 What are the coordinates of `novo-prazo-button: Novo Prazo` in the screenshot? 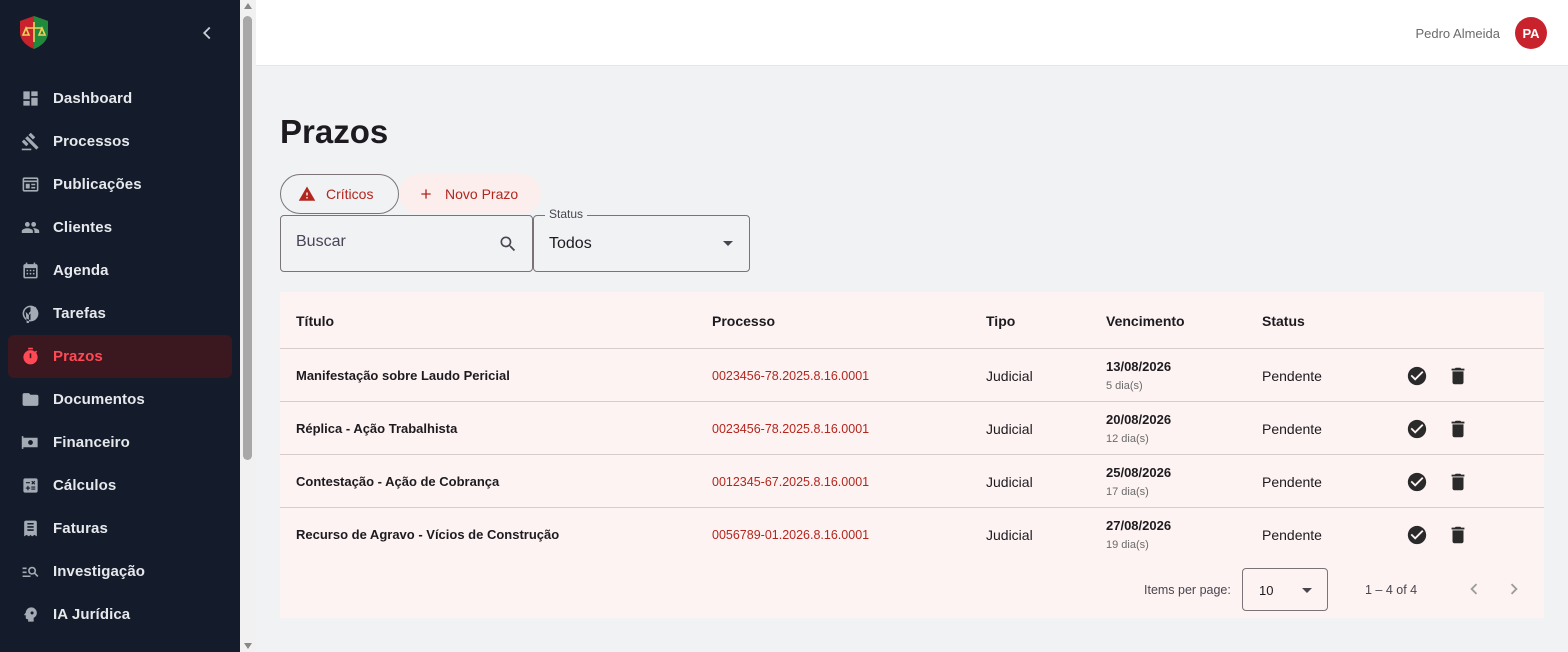 It's located at (470, 194).